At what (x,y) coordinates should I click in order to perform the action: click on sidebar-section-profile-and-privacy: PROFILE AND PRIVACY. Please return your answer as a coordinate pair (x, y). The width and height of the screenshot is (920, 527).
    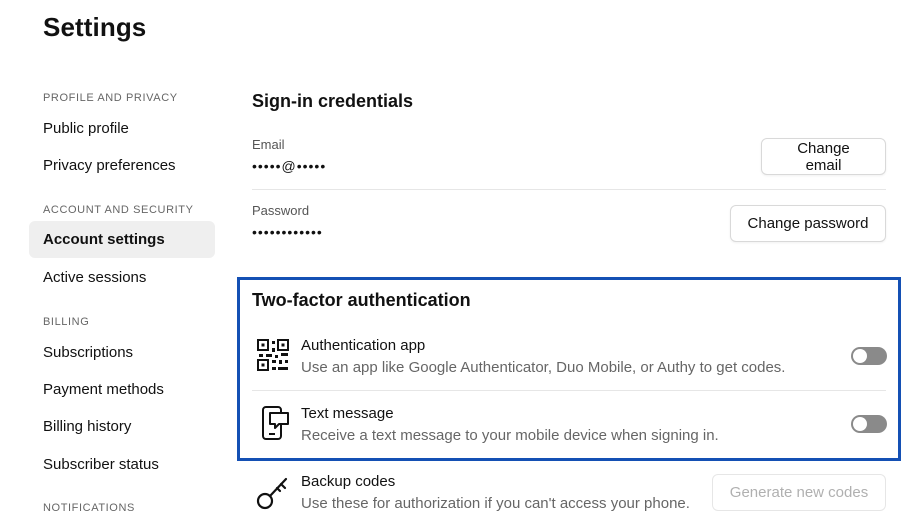
    Looking at the image, I should click on (110, 98).